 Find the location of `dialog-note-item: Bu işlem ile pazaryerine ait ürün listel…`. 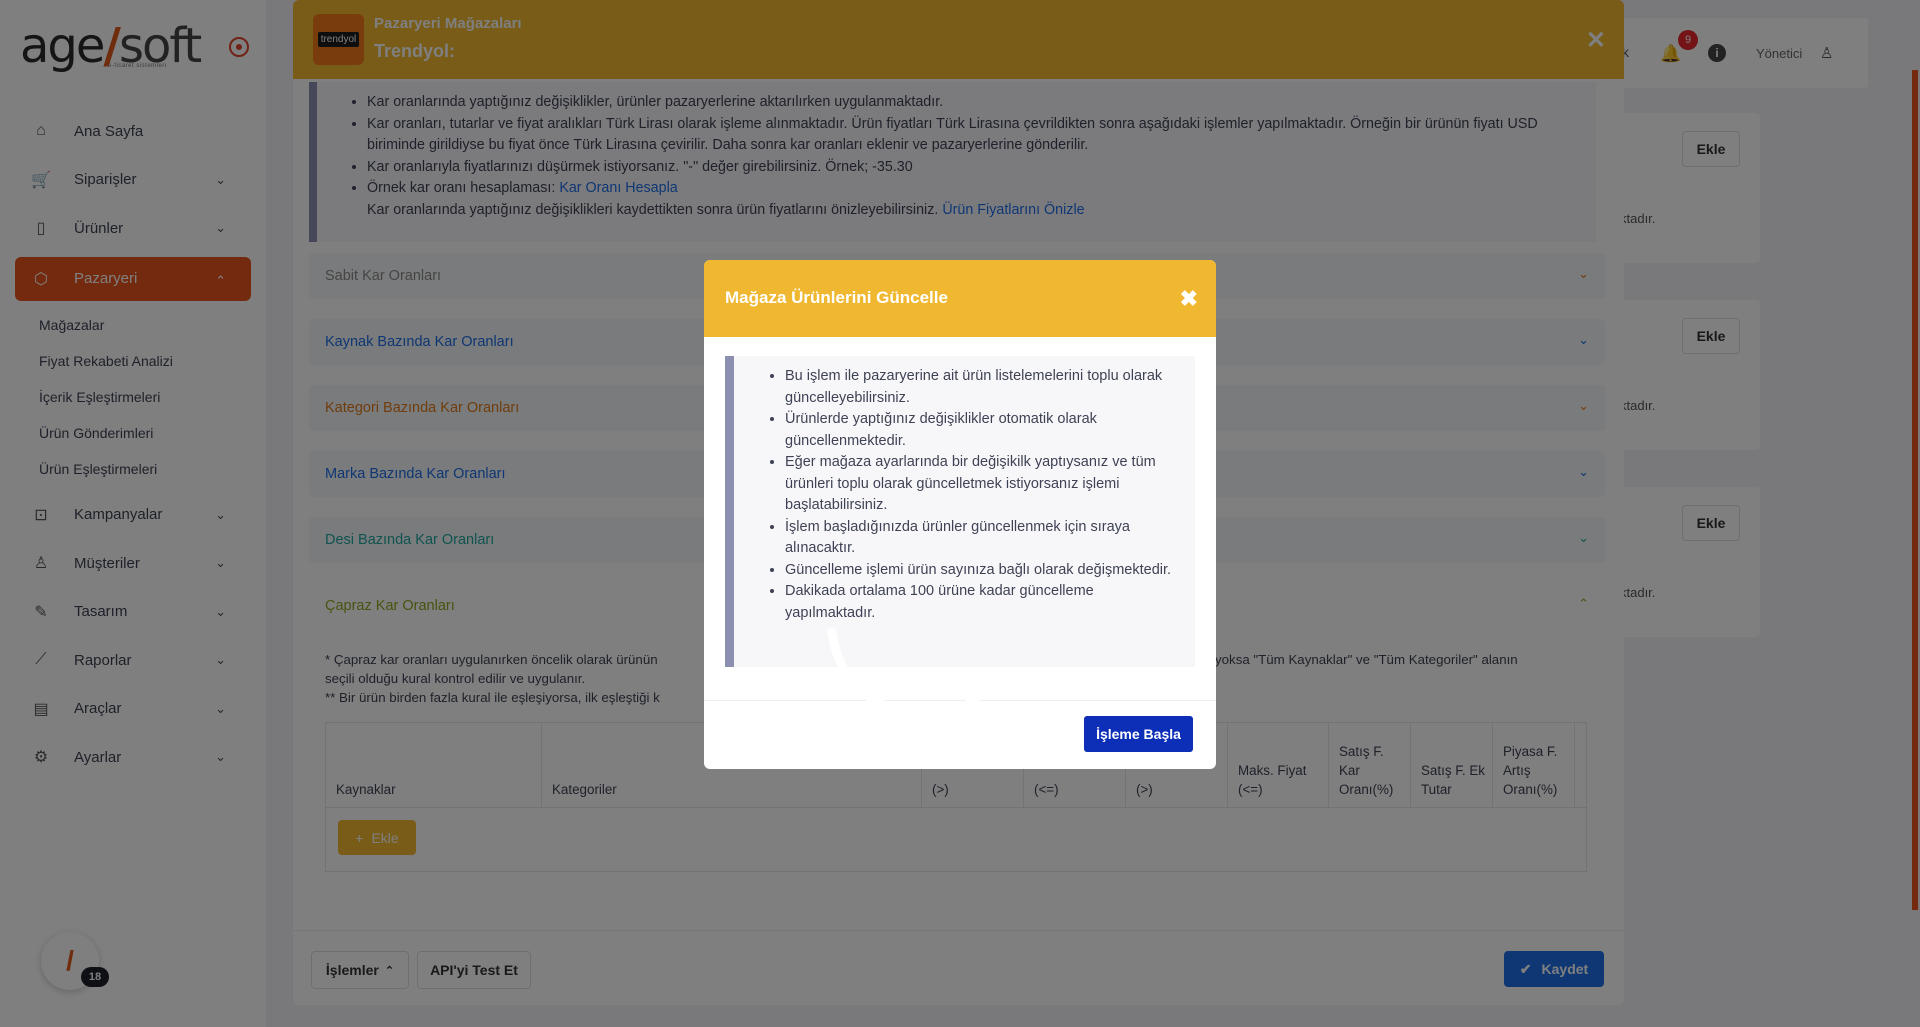

dialog-note-item: Bu işlem ile pazaryerine ait ürün listel… is located at coordinates (980, 387).